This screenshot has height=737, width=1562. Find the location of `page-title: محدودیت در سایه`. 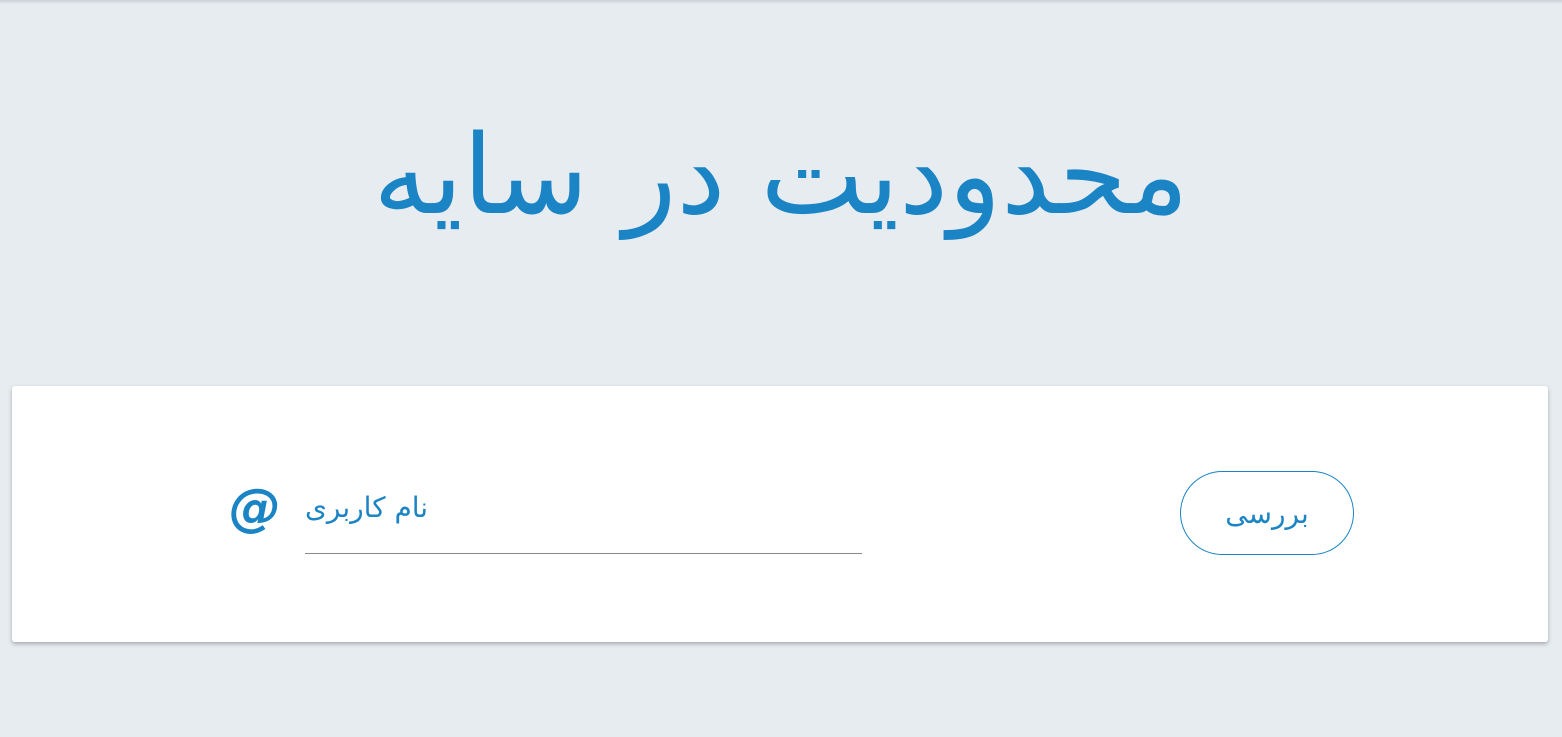

page-title: محدودیت در سایه is located at coordinates (781, 175).